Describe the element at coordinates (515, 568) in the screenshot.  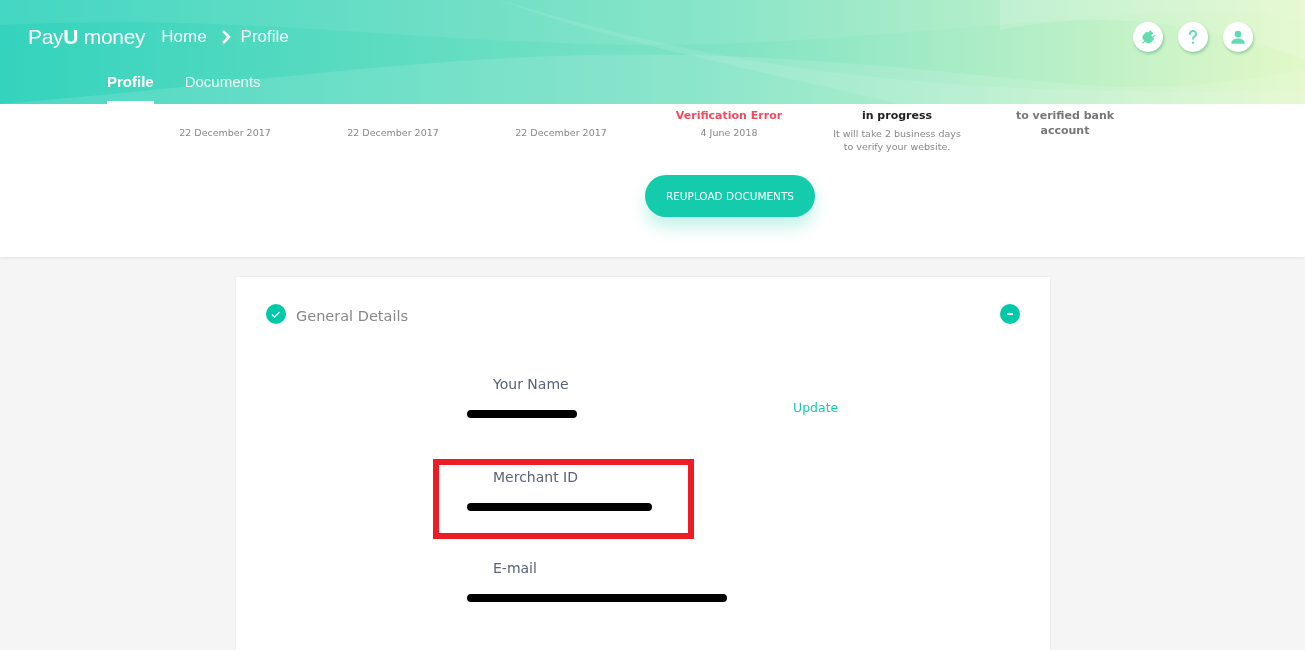
I see `field-label: E-mail` at that location.